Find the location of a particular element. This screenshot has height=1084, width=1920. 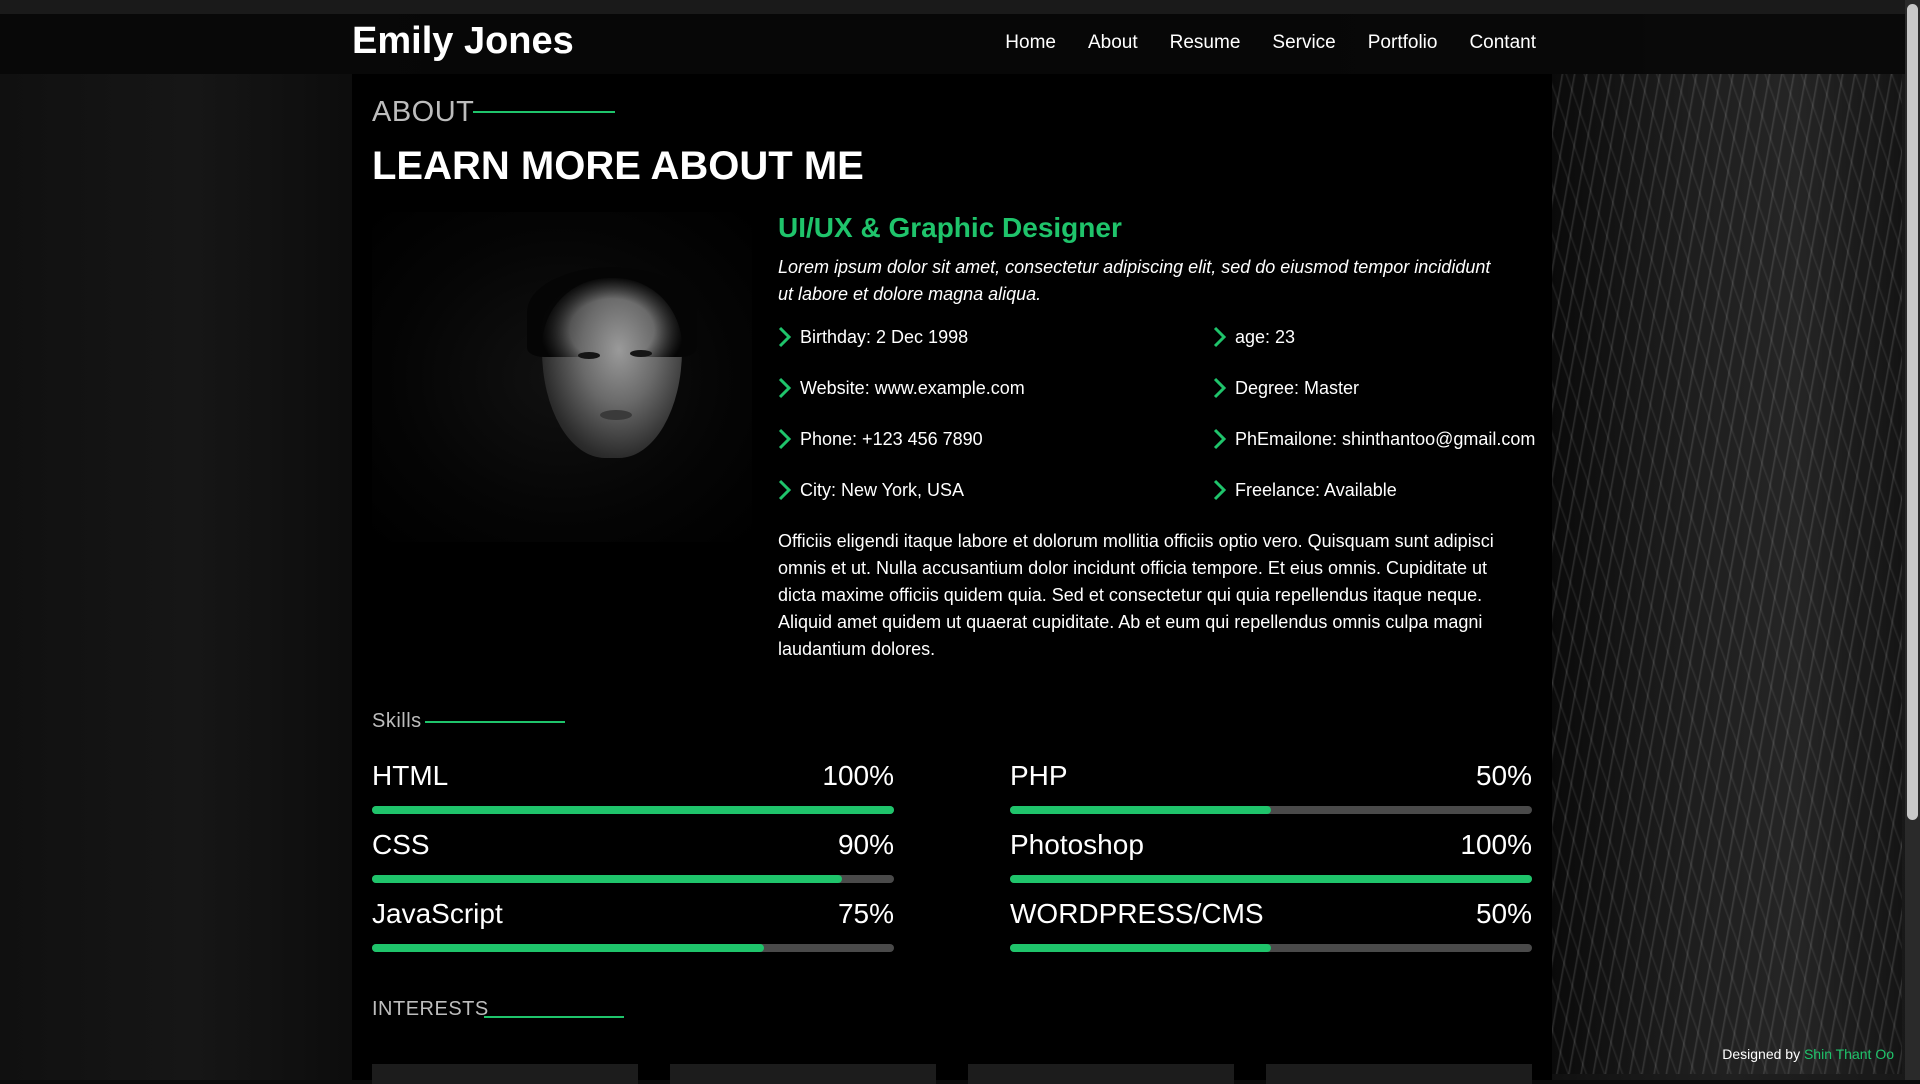

nav-resume: Resume is located at coordinates (1205, 43).